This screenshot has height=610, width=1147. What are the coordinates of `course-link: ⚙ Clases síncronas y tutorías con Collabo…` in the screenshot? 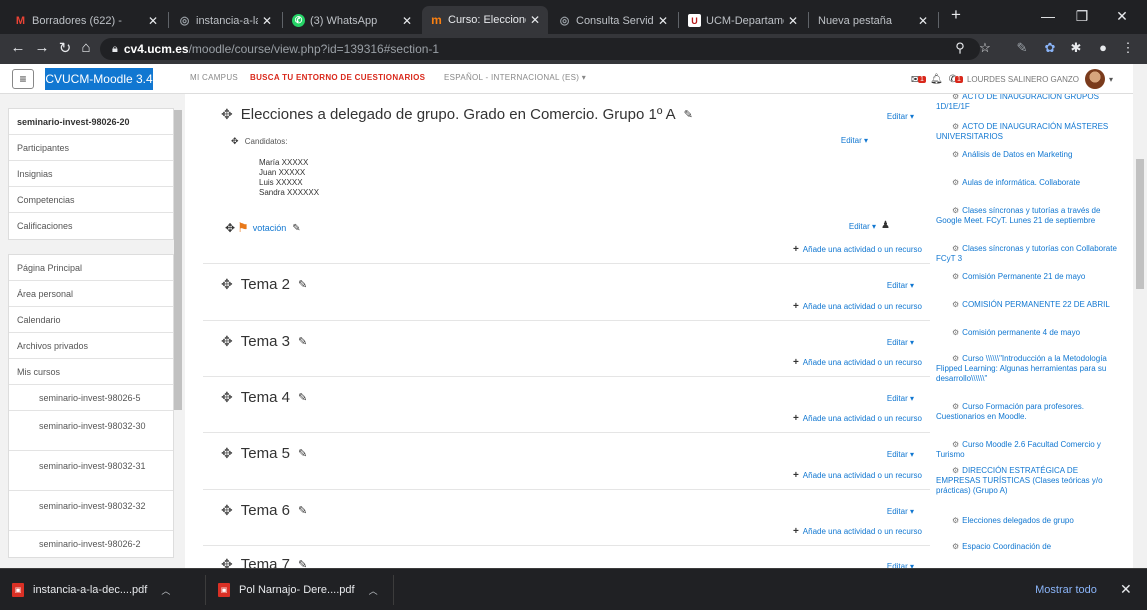 It's located at (1029, 254).